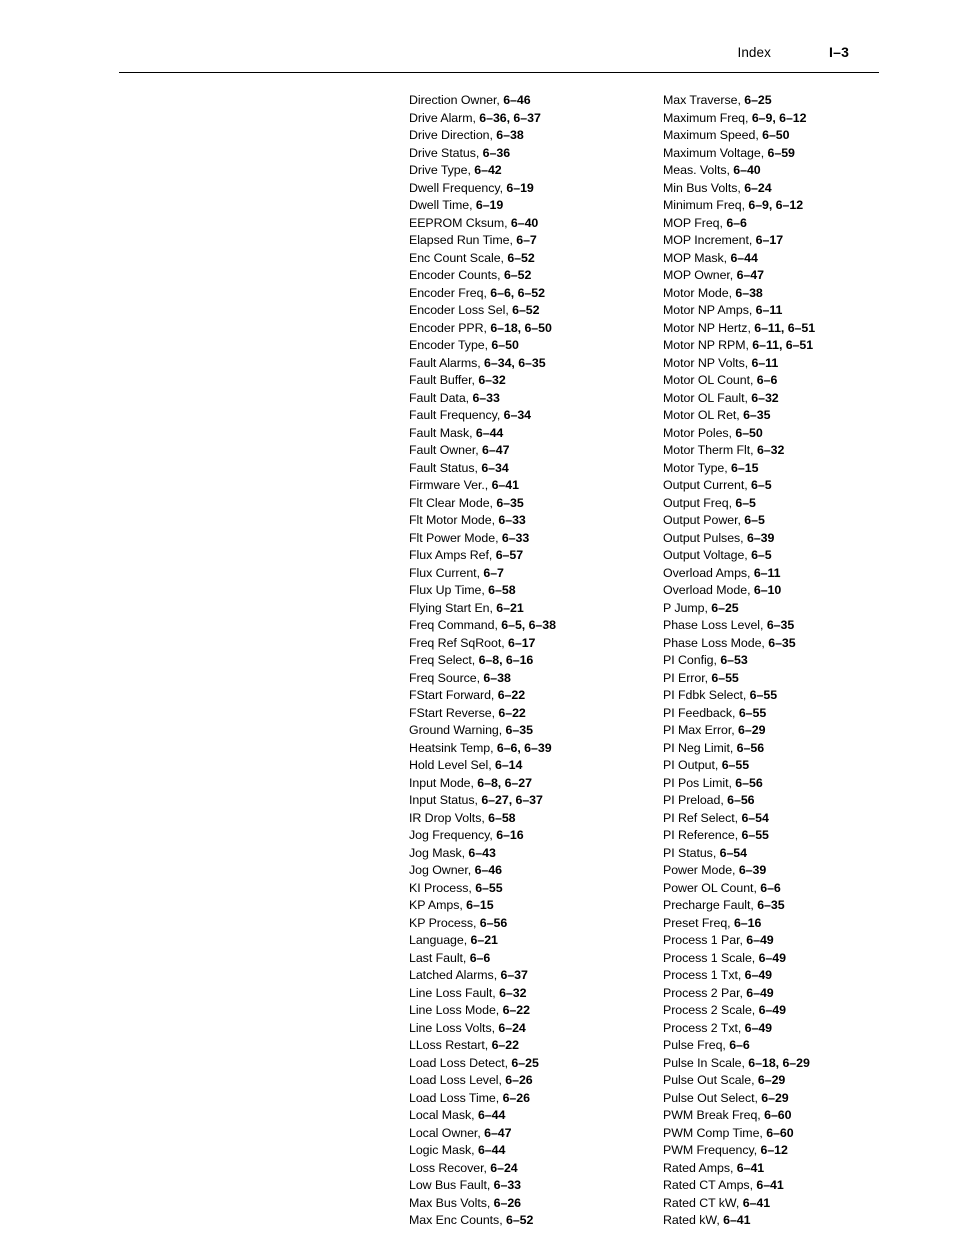  I want to click on index-entry-locators: 6–53, so click(734, 660).